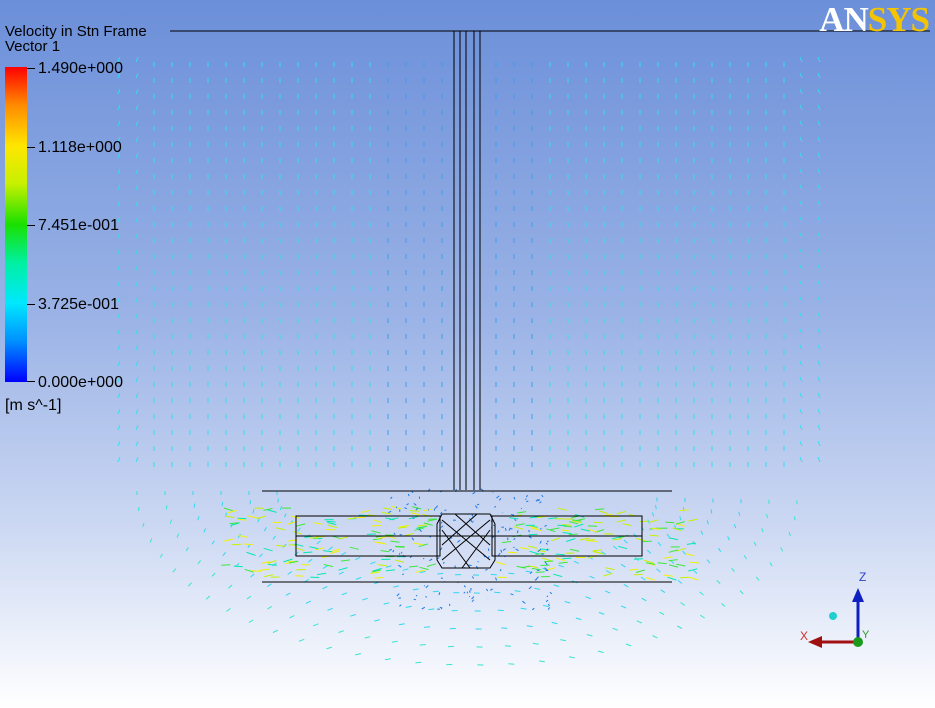 The width and height of the screenshot is (935, 708). I want to click on x-axis-label: X, so click(804, 636).